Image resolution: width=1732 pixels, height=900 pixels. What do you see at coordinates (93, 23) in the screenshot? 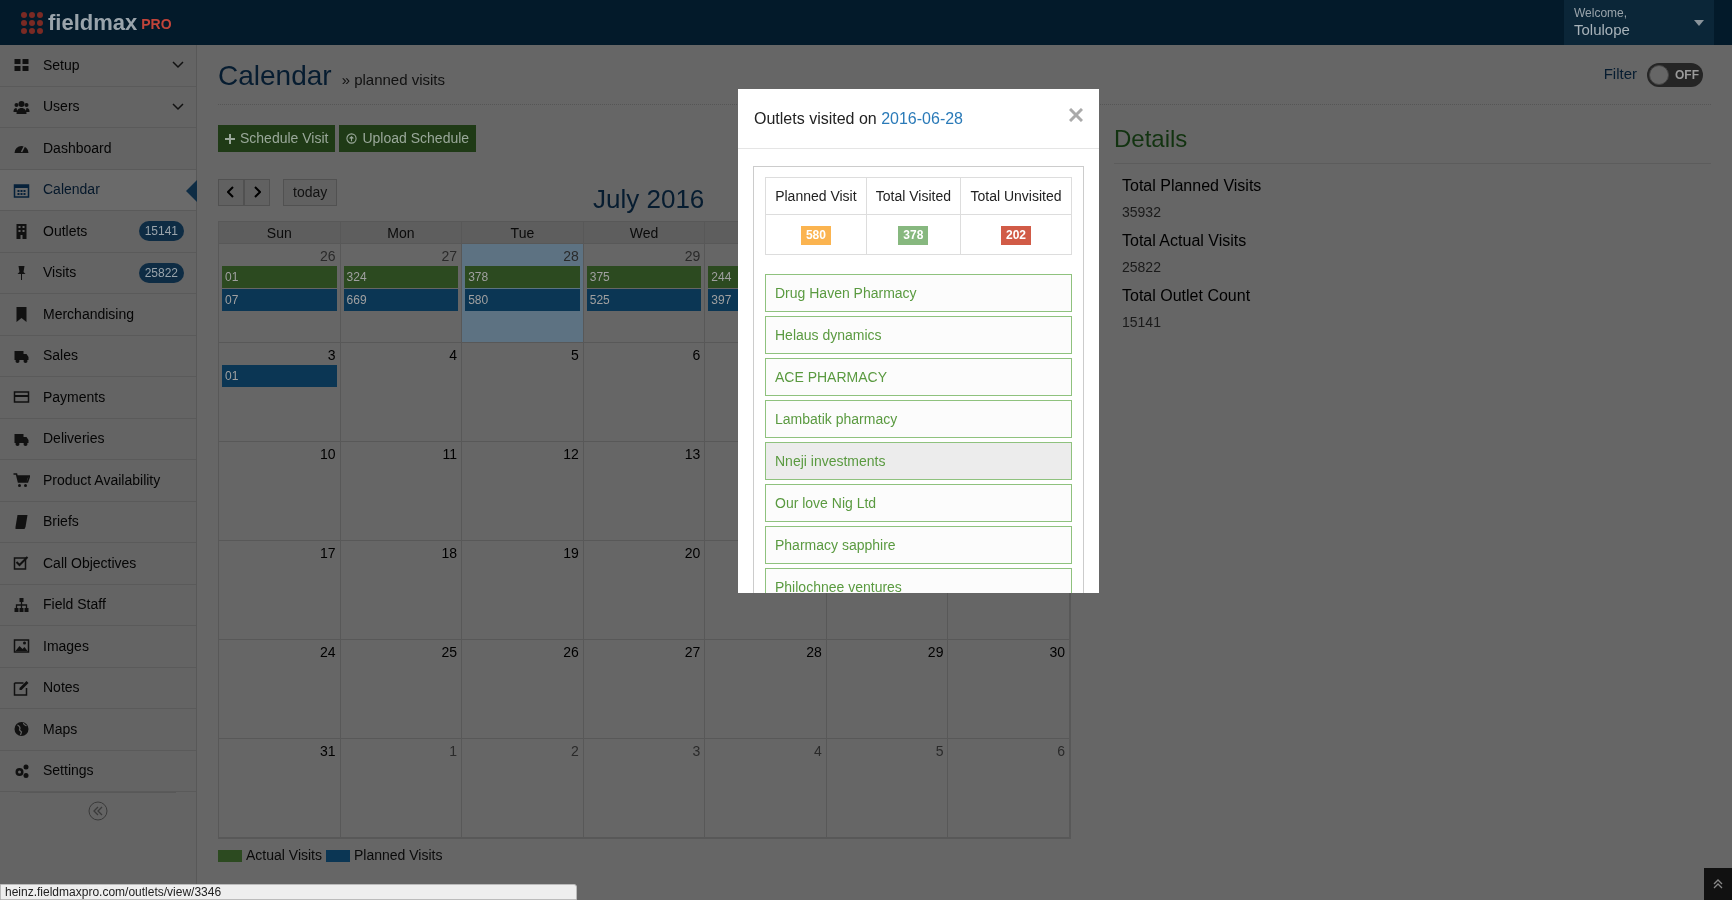
I see `logo-text: fieldmax` at bounding box center [93, 23].